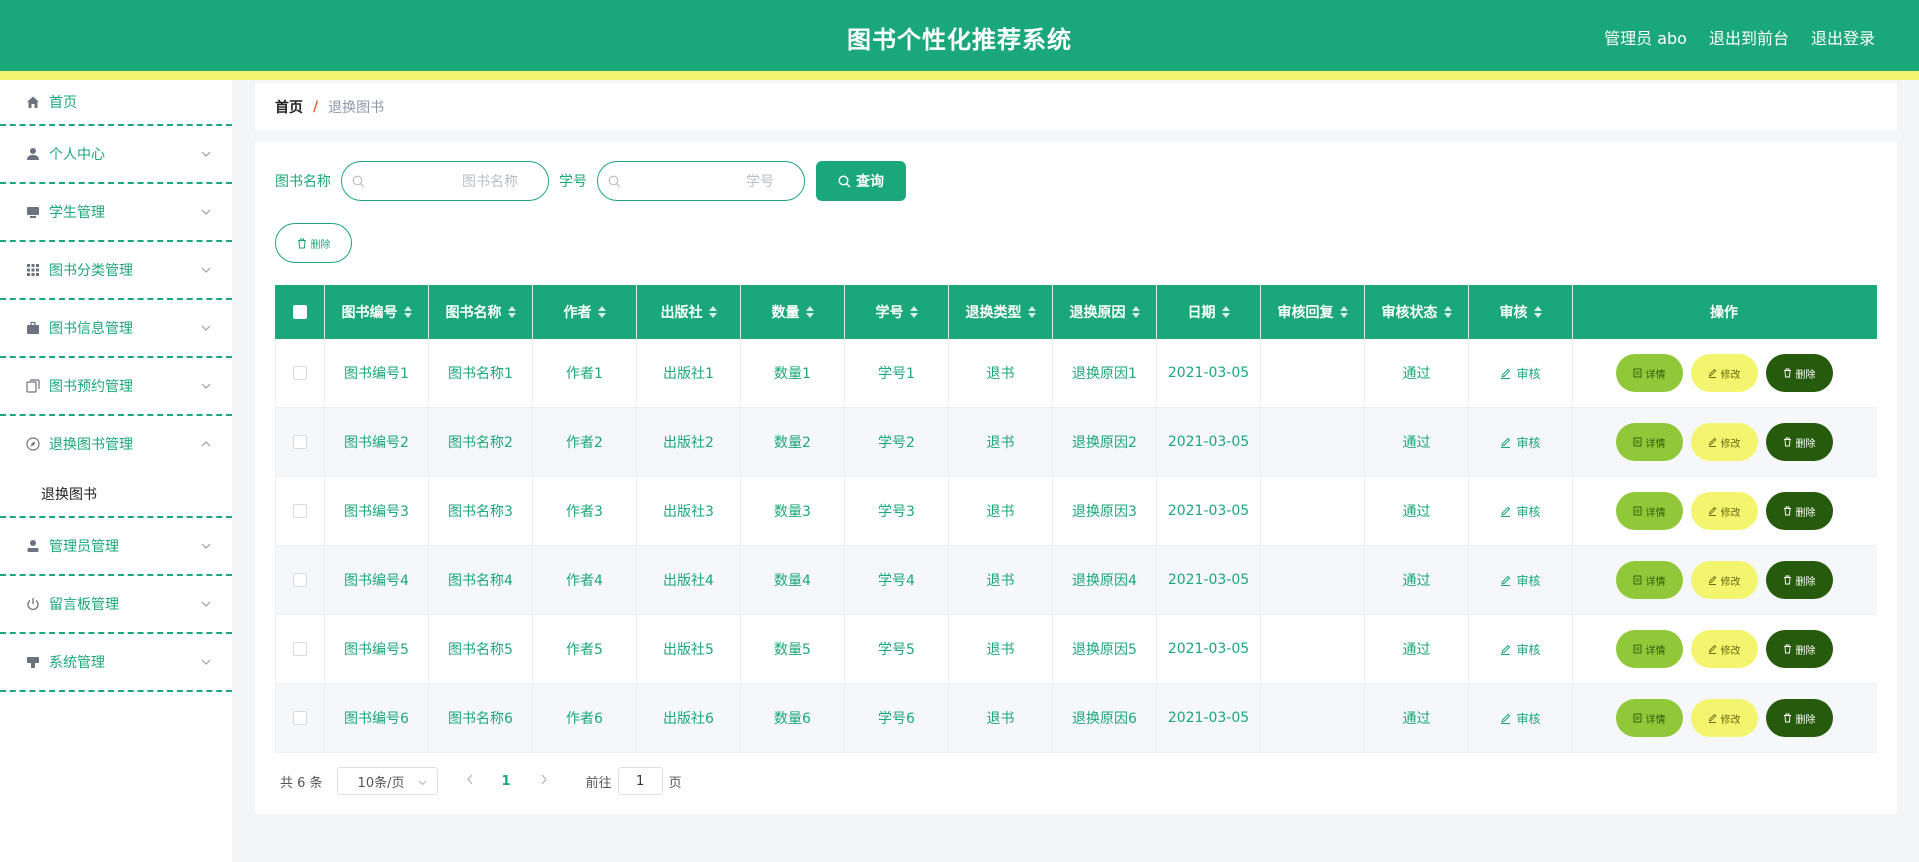  I want to click on sidebar-item-student-mgmt: 学生管理, so click(116, 213).